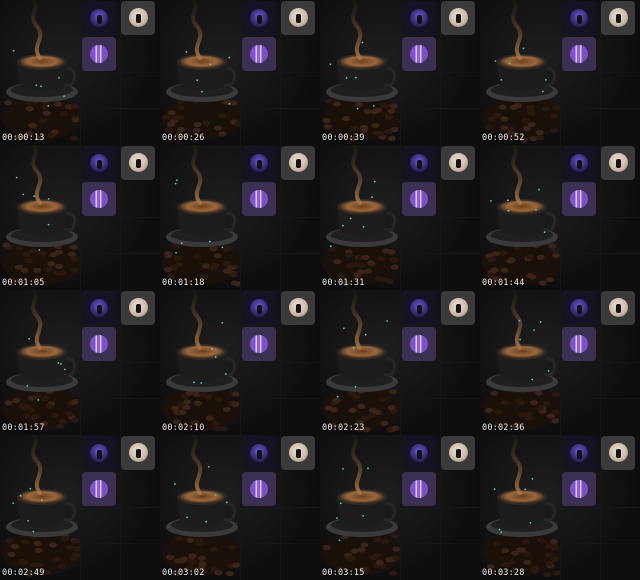 Image resolution: width=640 pixels, height=580 pixels. Describe the element at coordinates (80, 217) in the screenshot. I see `video-frame: 00:01:05` at that location.